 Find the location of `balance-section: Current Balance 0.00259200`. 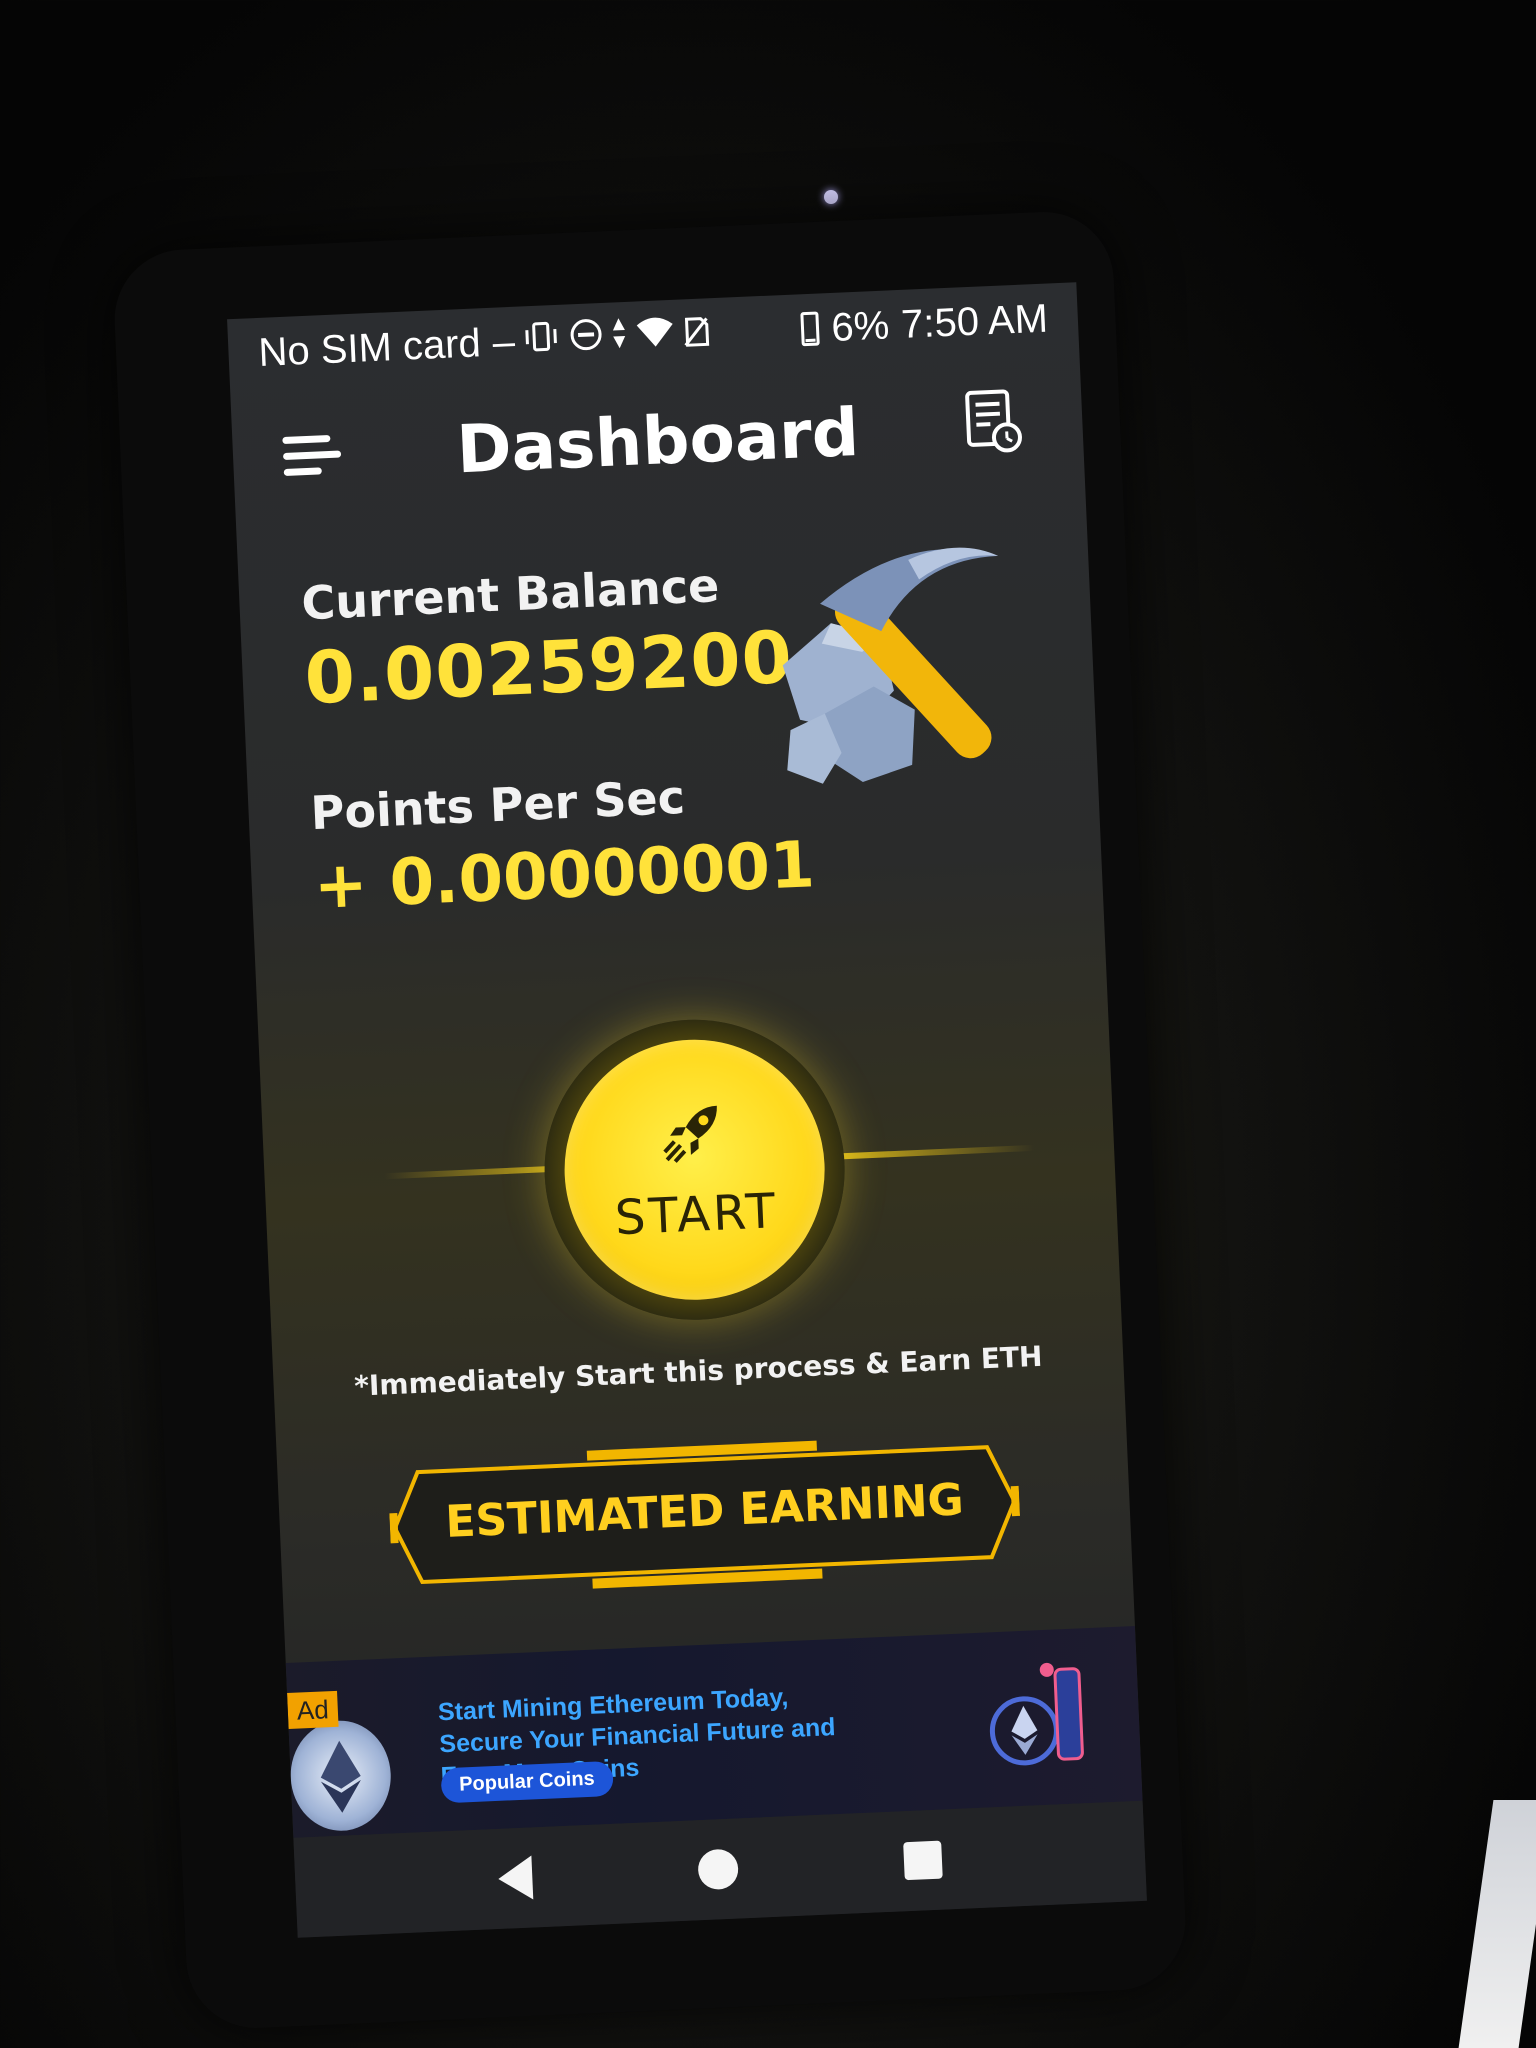

balance-section: Current Balance 0.00259200 is located at coordinates (547, 637).